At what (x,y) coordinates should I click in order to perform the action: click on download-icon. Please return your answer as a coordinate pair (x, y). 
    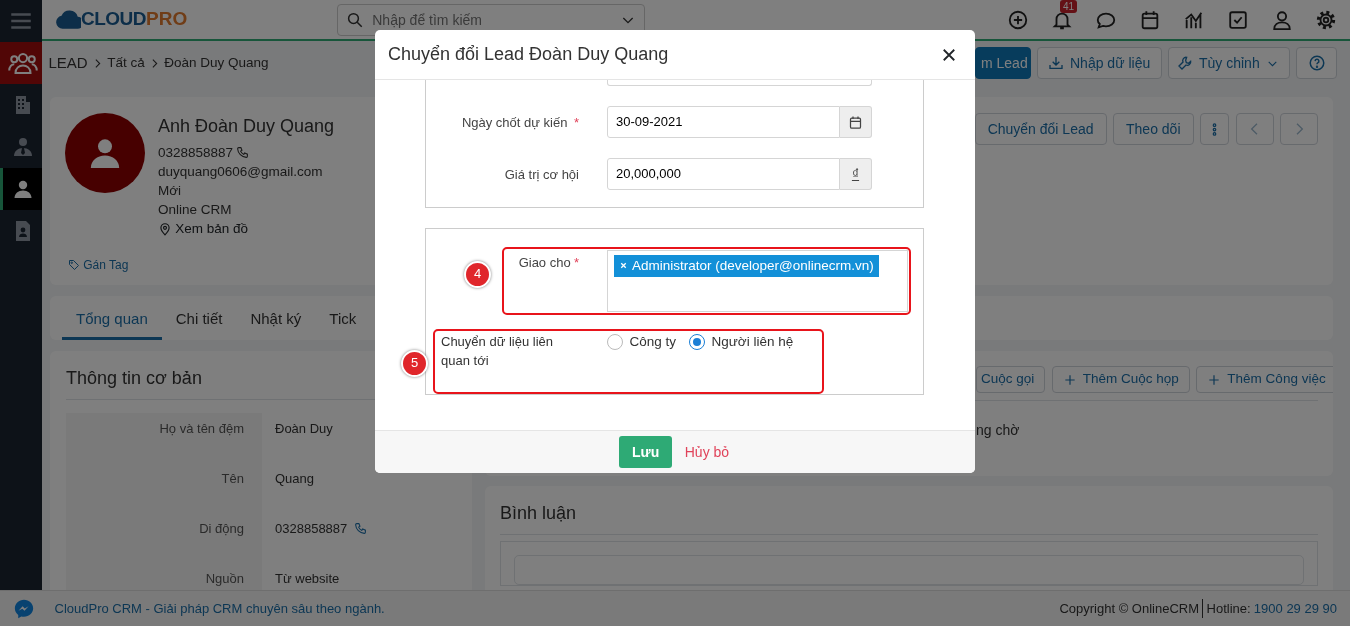
    Looking at the image, I should click on (1056, 63).